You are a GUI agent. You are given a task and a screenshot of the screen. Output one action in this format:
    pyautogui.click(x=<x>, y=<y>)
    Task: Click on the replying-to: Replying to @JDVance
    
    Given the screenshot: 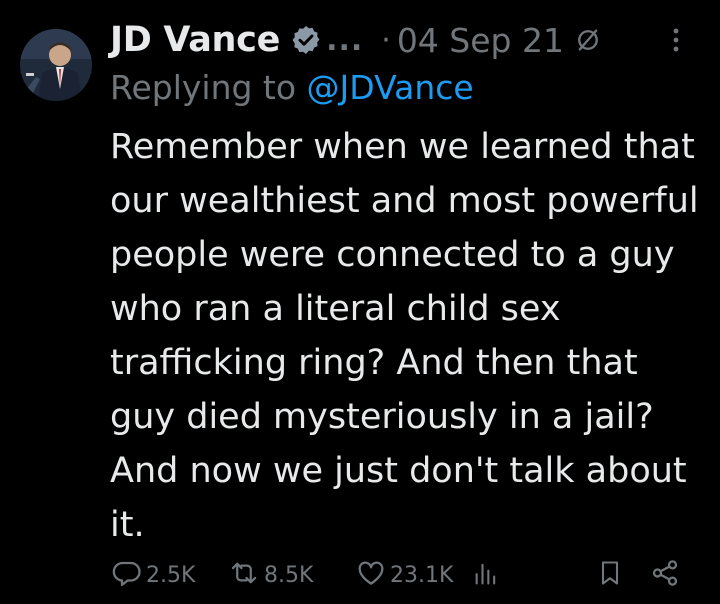 What is the action you would take?
    pyautogui.click(x=292, y=87)
    